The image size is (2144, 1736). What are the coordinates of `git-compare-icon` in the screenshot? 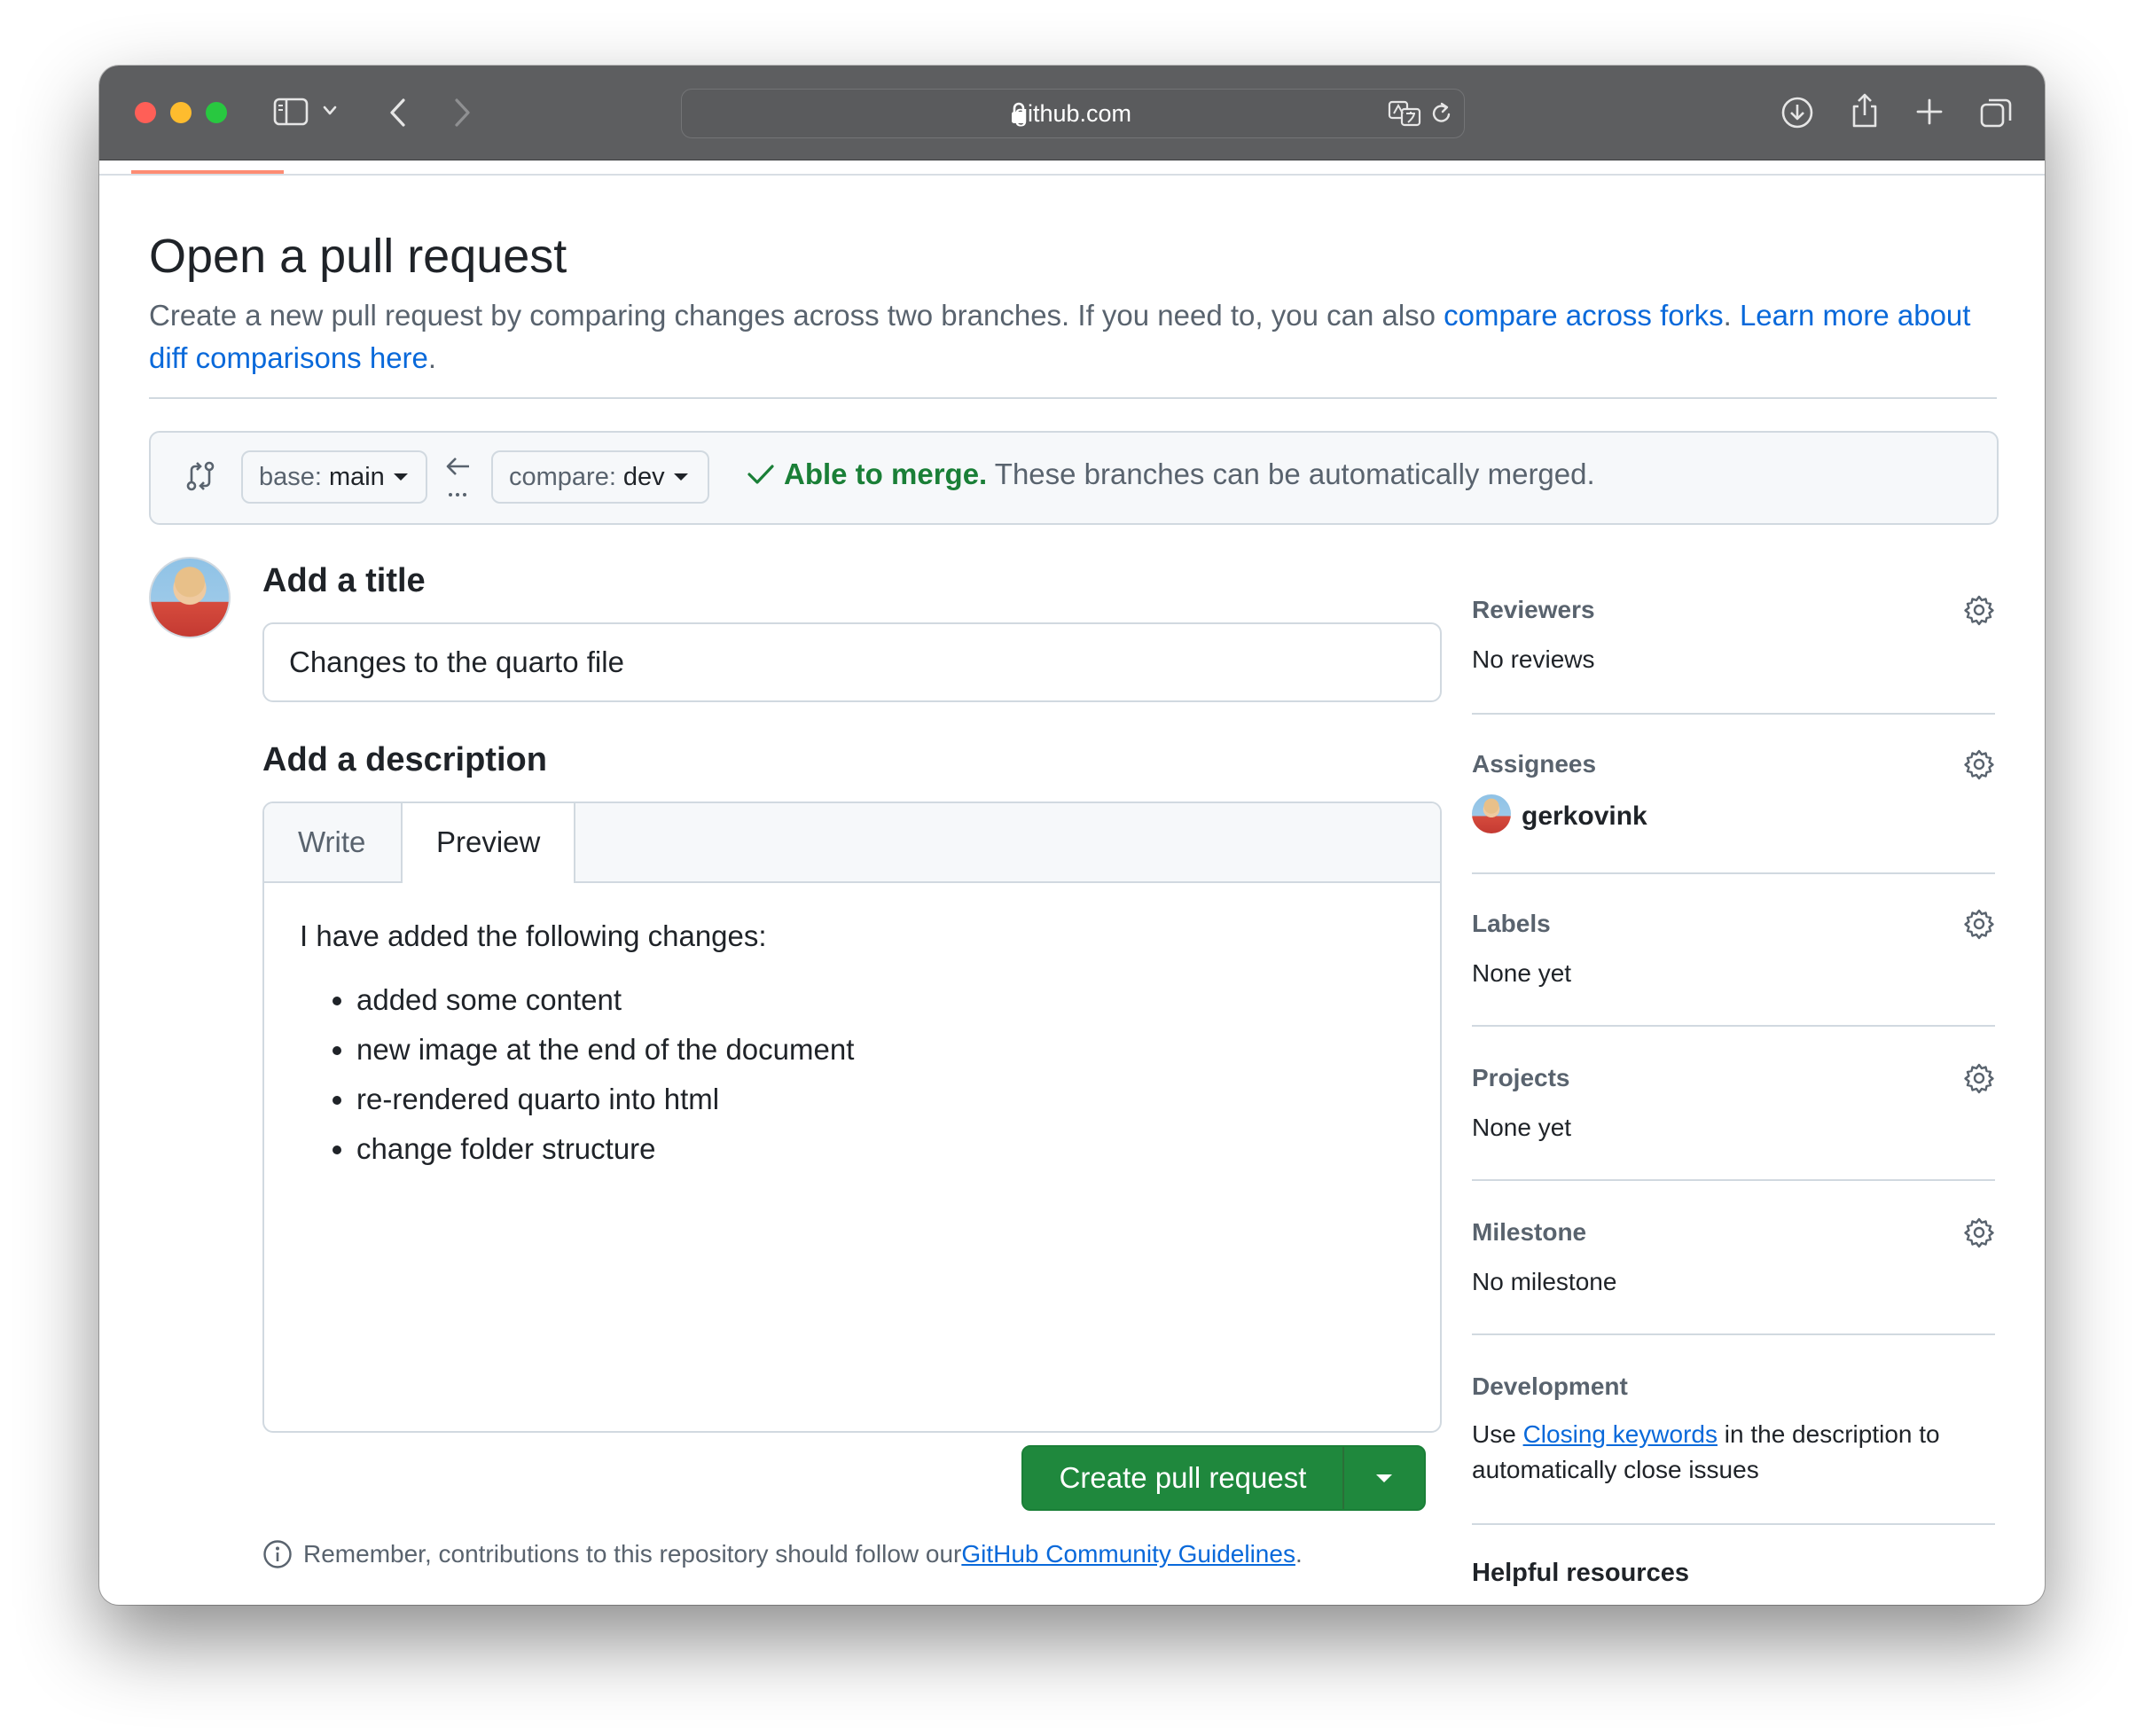 It's located at (200, 478).